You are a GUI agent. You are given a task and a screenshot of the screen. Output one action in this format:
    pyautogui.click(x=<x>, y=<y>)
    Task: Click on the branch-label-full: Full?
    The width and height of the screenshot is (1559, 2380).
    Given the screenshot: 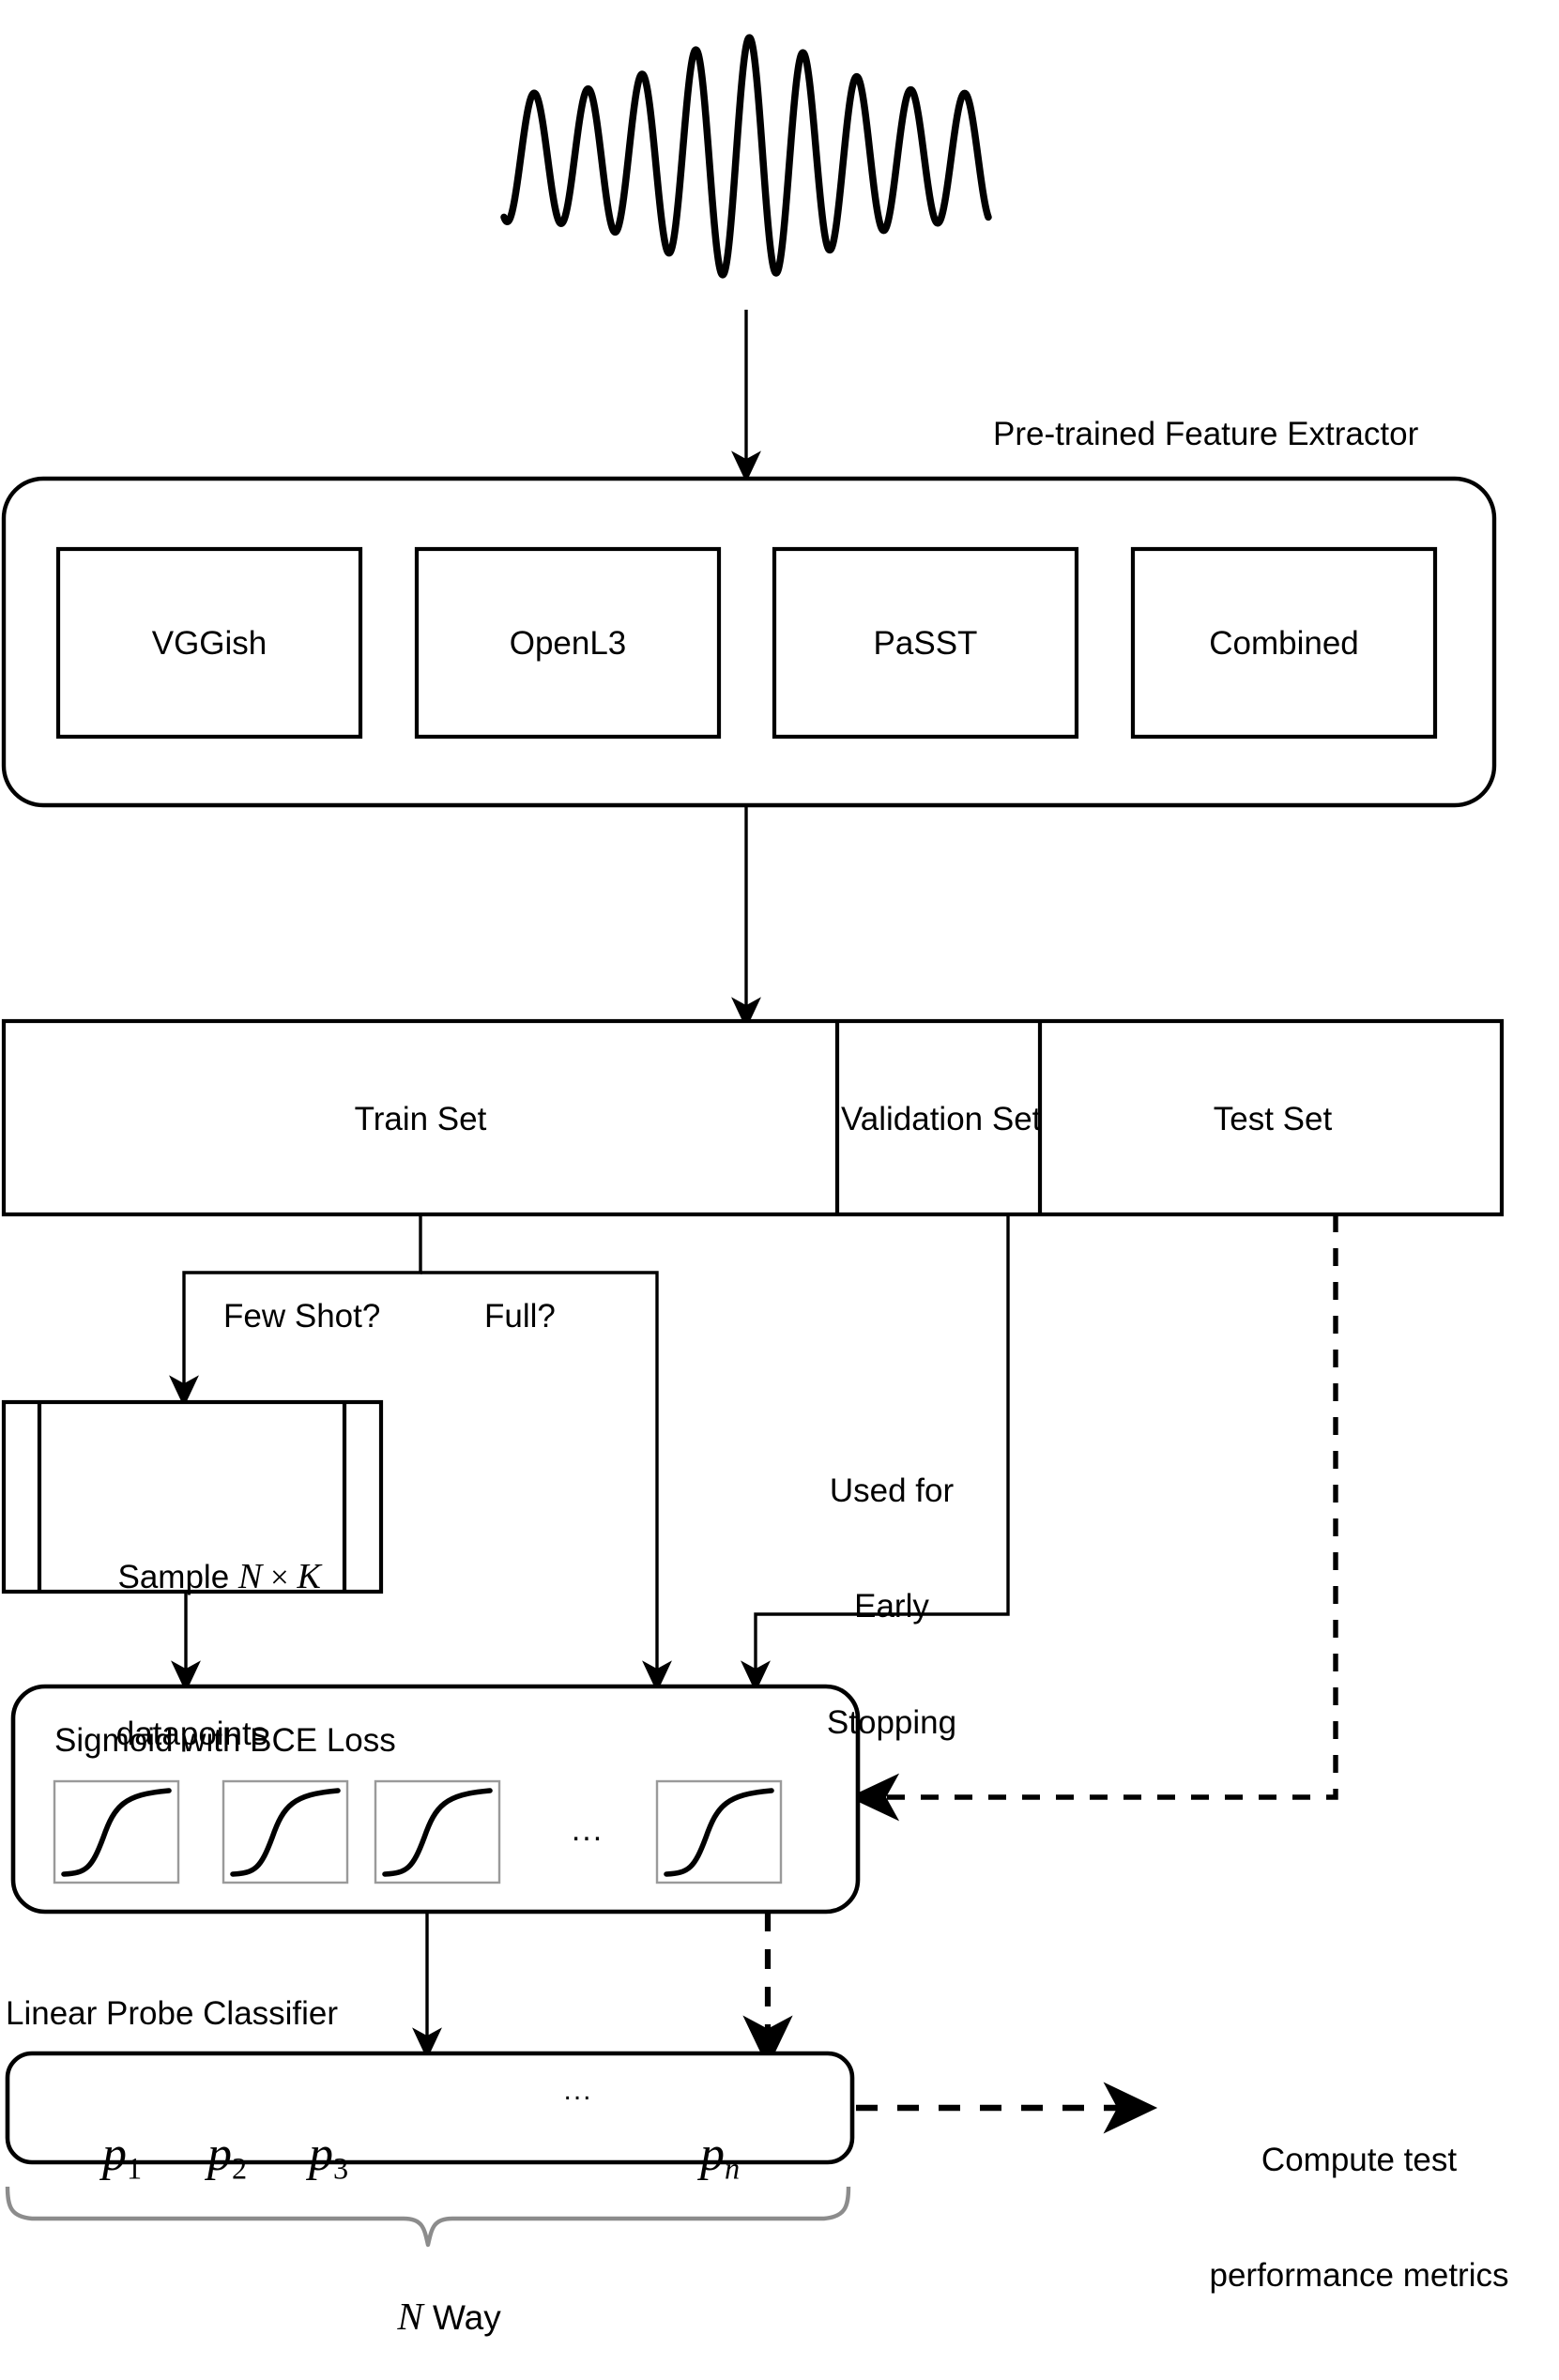 What is the action you would take?
    pyautogui.click(x=520, y=1316)
    